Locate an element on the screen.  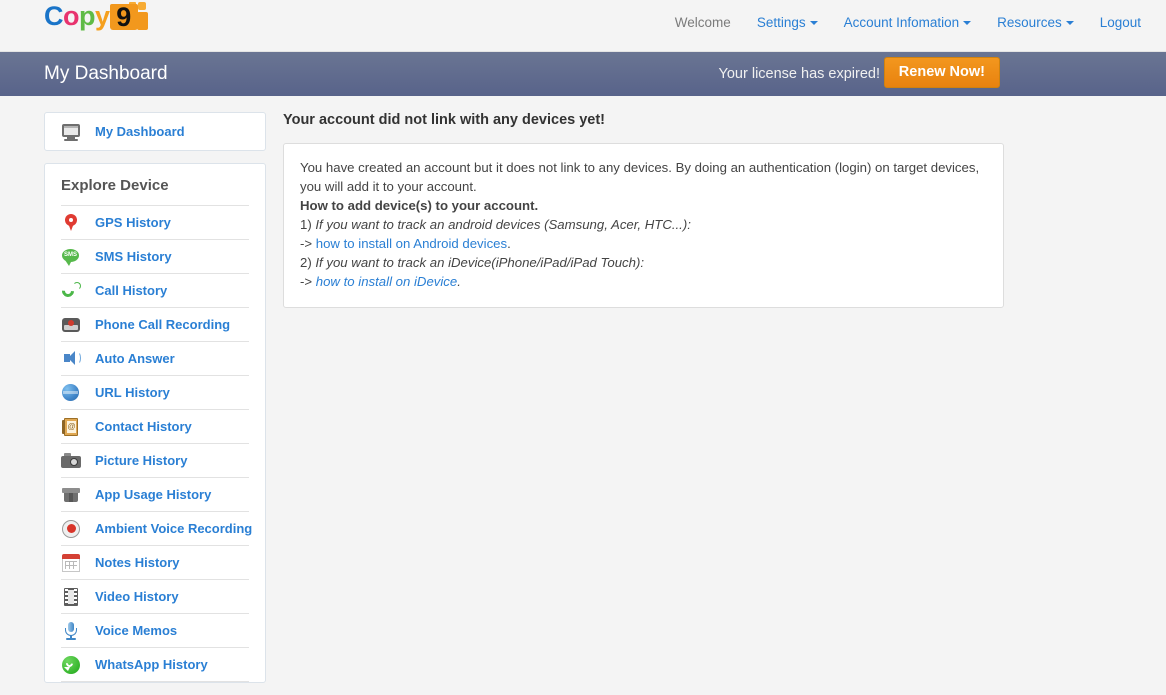
sidebar-item-picture-history: Picture History is located at coordinates (155, 460).